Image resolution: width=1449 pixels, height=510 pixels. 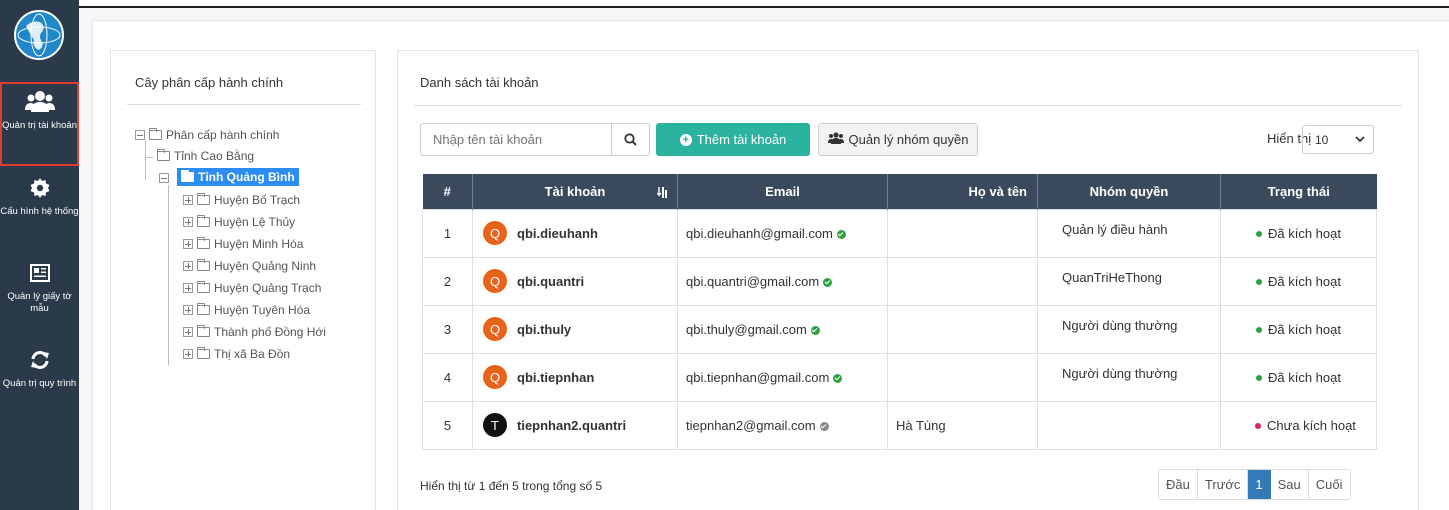 I want to click on cell-account: Qqbi.quantri, so click(x=575, y=281).